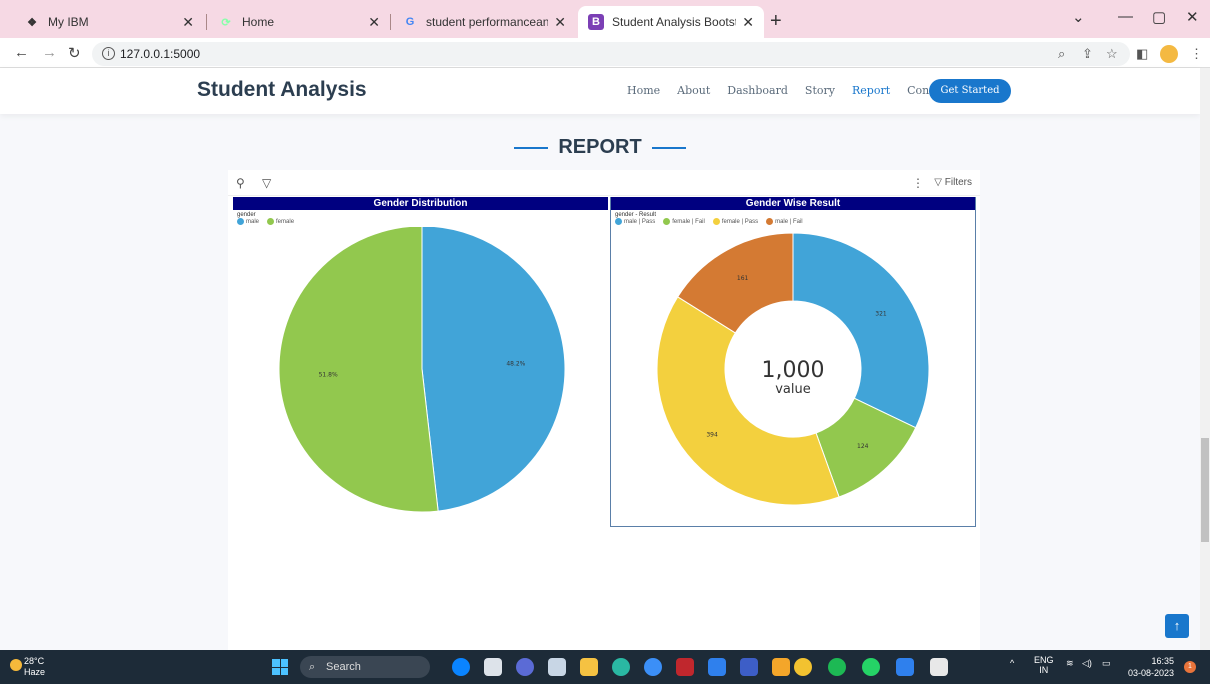  What do you see at coordinates (1106, 663) in the screenshot?
I see `battery-icon: ▭` at bounding box center [1106, 663].